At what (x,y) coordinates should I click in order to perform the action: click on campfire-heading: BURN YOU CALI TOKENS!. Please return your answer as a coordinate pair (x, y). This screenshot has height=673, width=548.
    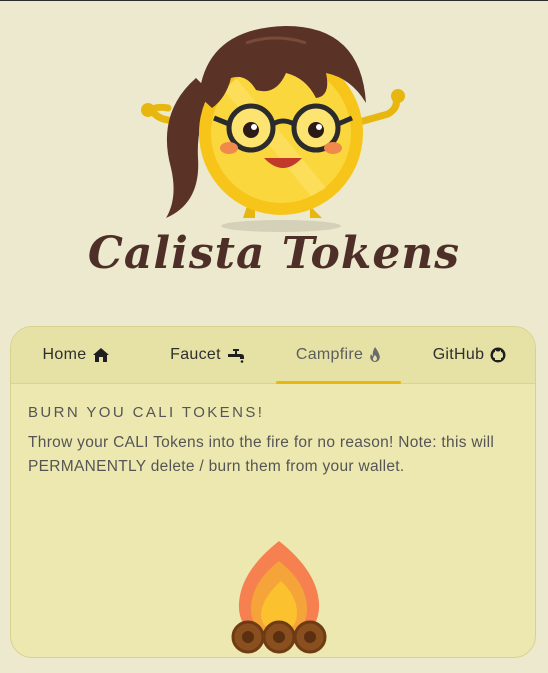
    Looking at the image, I should click on (146, 412).